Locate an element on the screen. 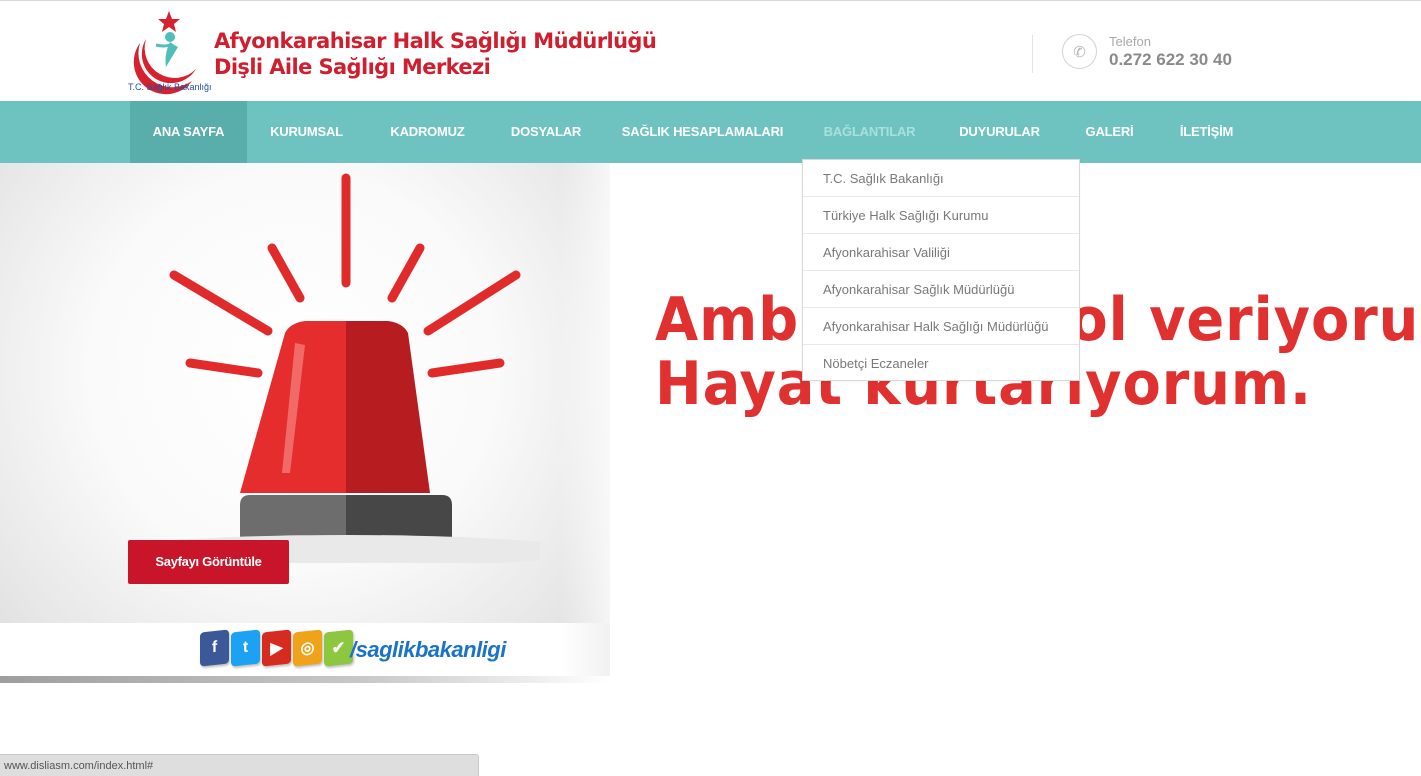  nav-item-duyurular: DUYURULAR is located at coordinates (999, 132).